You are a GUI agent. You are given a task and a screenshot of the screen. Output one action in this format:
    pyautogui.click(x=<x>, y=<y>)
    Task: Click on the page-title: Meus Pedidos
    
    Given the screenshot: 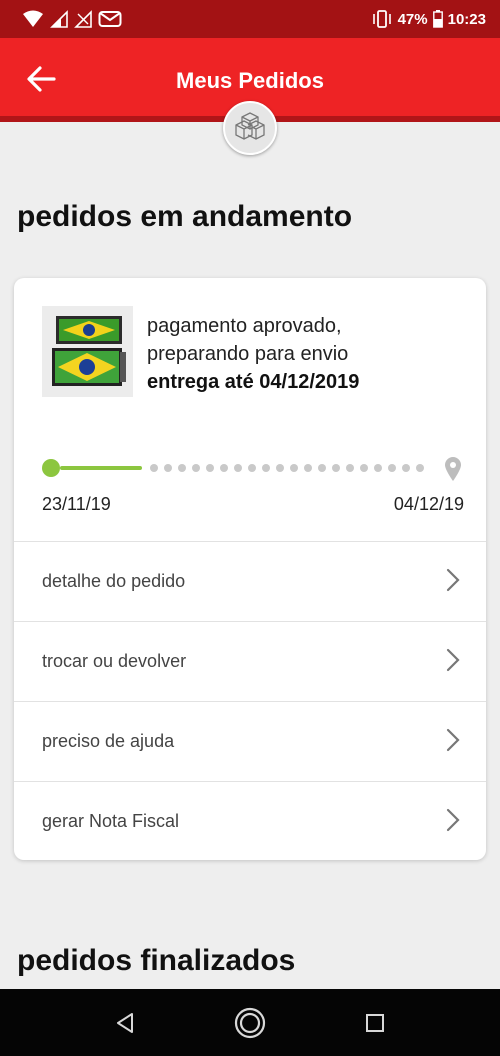 What is the action you would take?
    pyautogui.click(x=250, y=80)
    